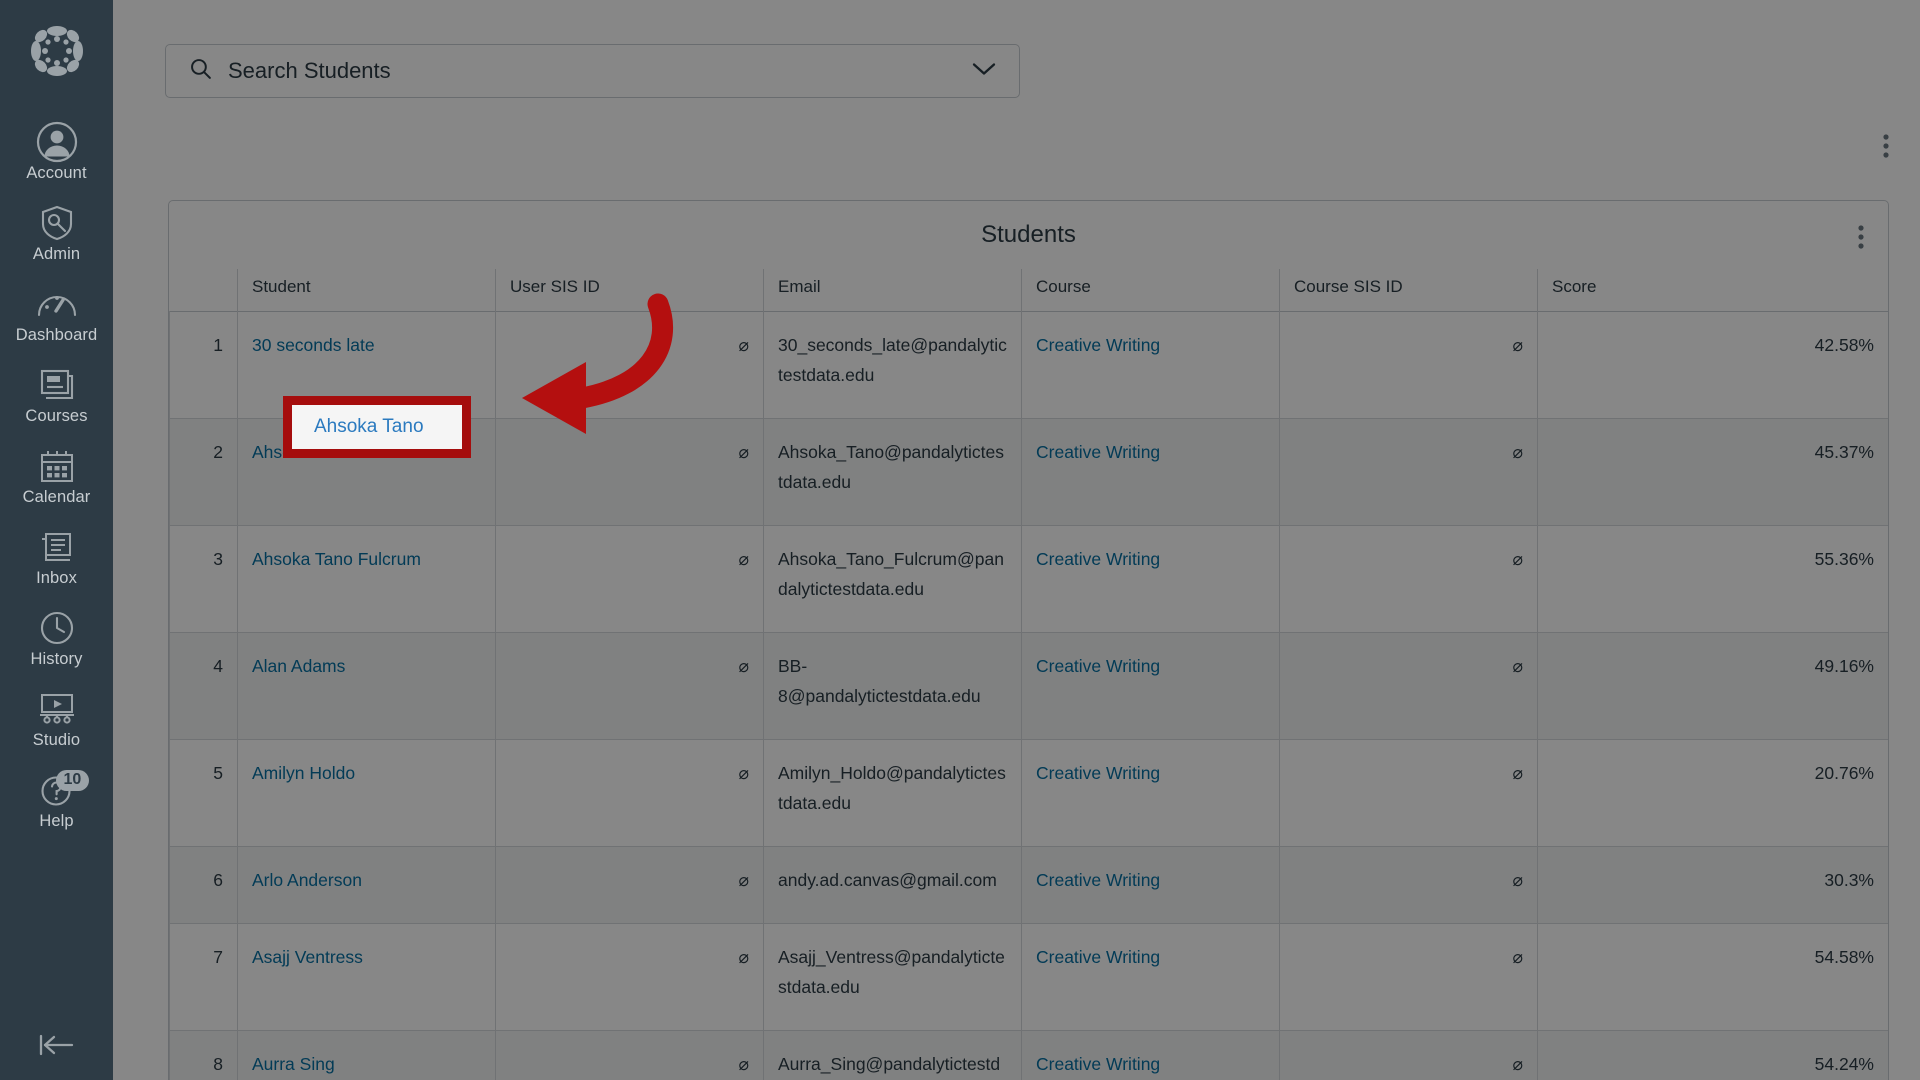 This screenshot has width=1920, height=1080. What do you see at coordinates (313, 345) in the screenshot?
I see `student-name-cell-link: 30 seconds late` at bounding box center [313, 345].